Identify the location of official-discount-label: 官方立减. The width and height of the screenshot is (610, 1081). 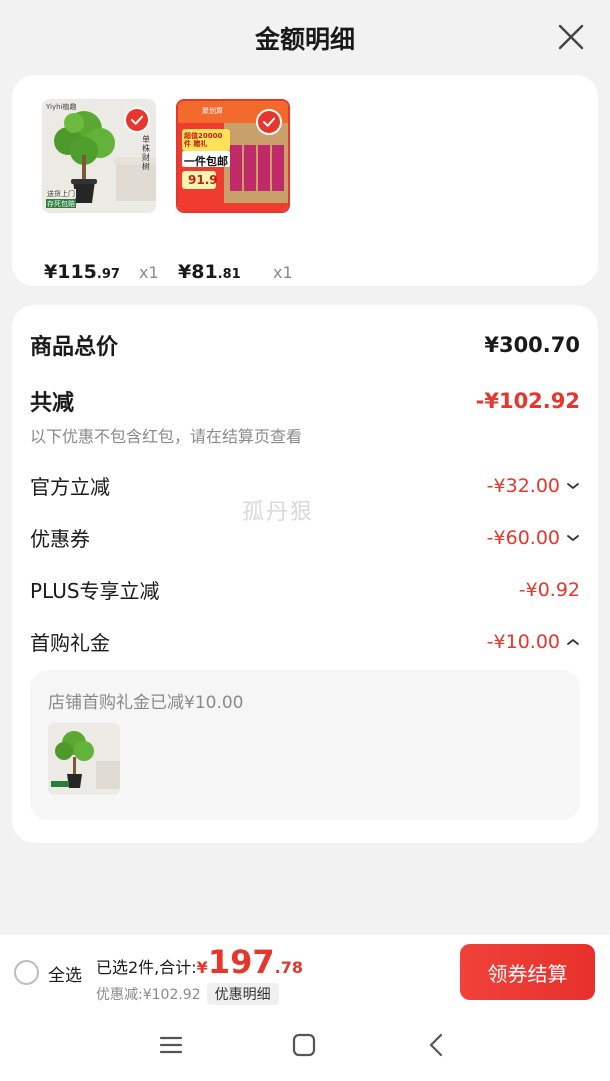
(70, 487).